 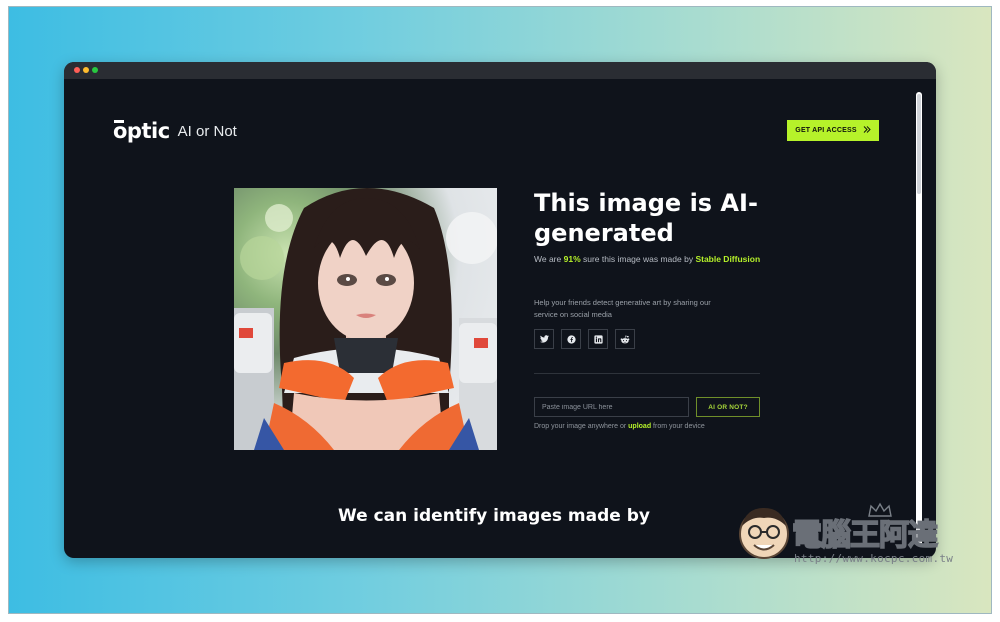 I want to click on watermark-title: 電腦王阿達, so click(x=865, y=535).